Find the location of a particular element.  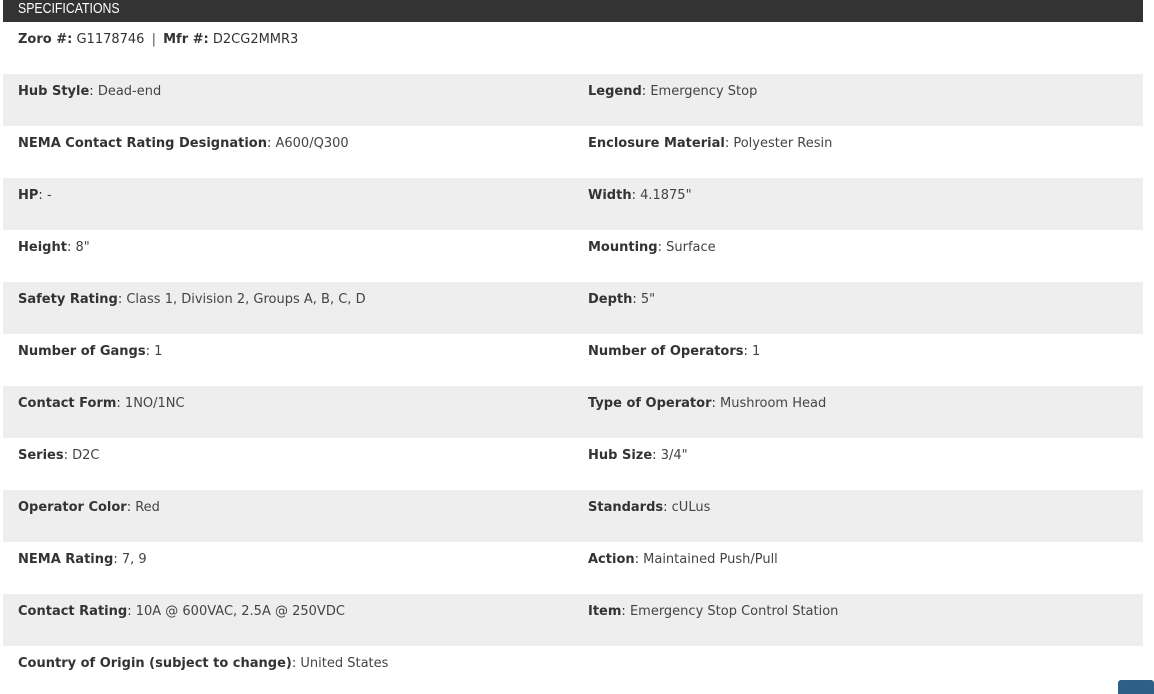

spec-right-cell: Type of Operator: Mushroom Head is located at coordinates (707, 403).